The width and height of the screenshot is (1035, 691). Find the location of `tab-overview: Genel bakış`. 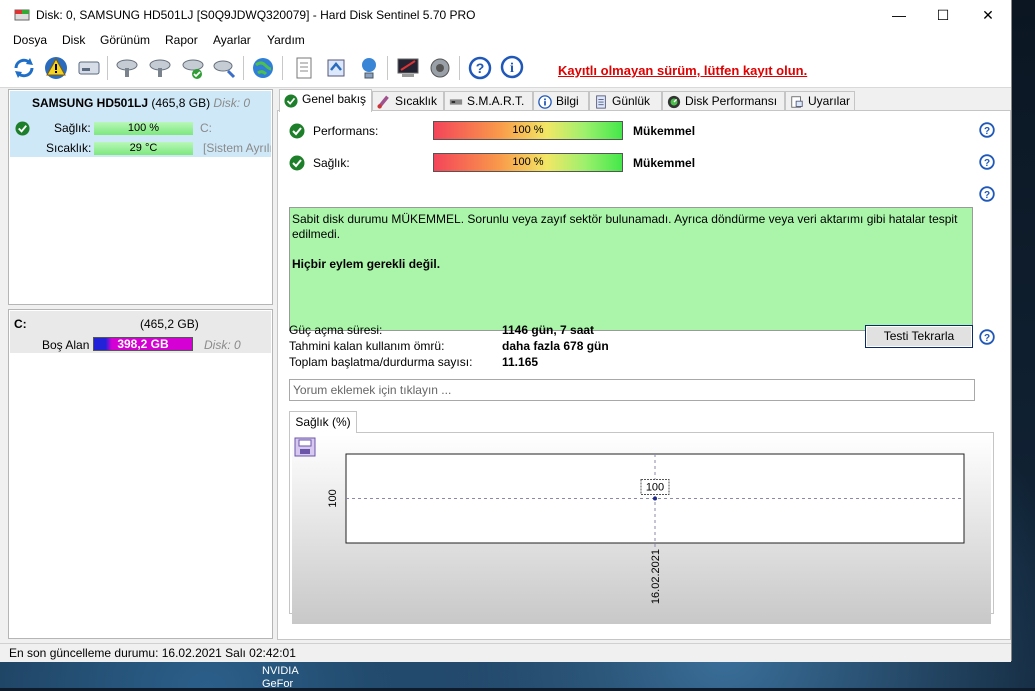

tab-overview: Genel bakış is located at coordinates (325, 100).